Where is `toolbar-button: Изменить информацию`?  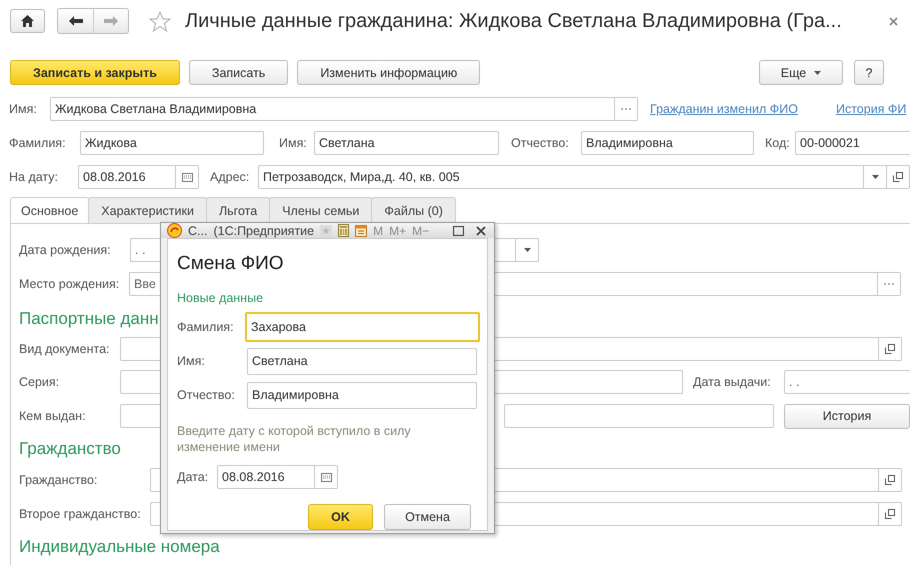
toolbar-button: Изменить информацию is located at coordinates (388, 72).